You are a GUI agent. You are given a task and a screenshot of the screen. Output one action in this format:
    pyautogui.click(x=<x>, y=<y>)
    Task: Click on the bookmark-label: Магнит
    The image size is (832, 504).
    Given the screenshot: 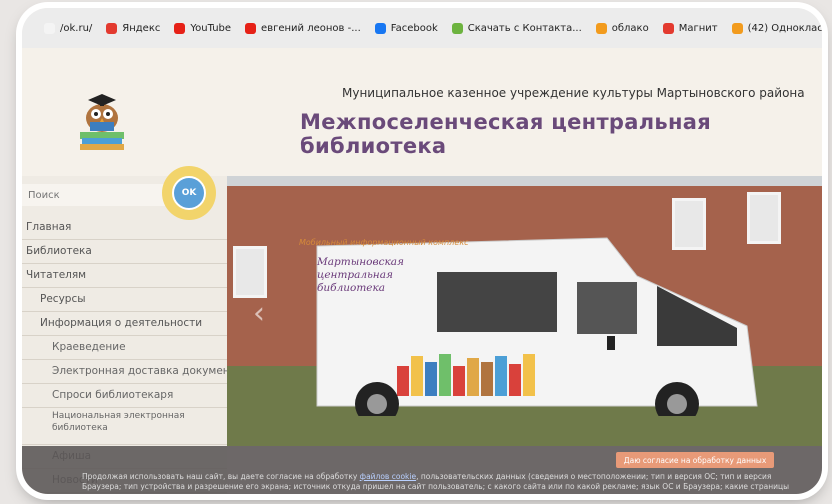 What is the action you would take?
    pyautogui.click(x=698, y=28)
    